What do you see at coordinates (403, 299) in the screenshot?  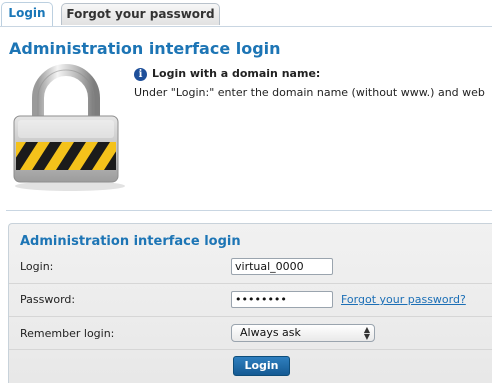 I see `forgot-password-link: Forgot your password?` at bounding box center [403, 299].